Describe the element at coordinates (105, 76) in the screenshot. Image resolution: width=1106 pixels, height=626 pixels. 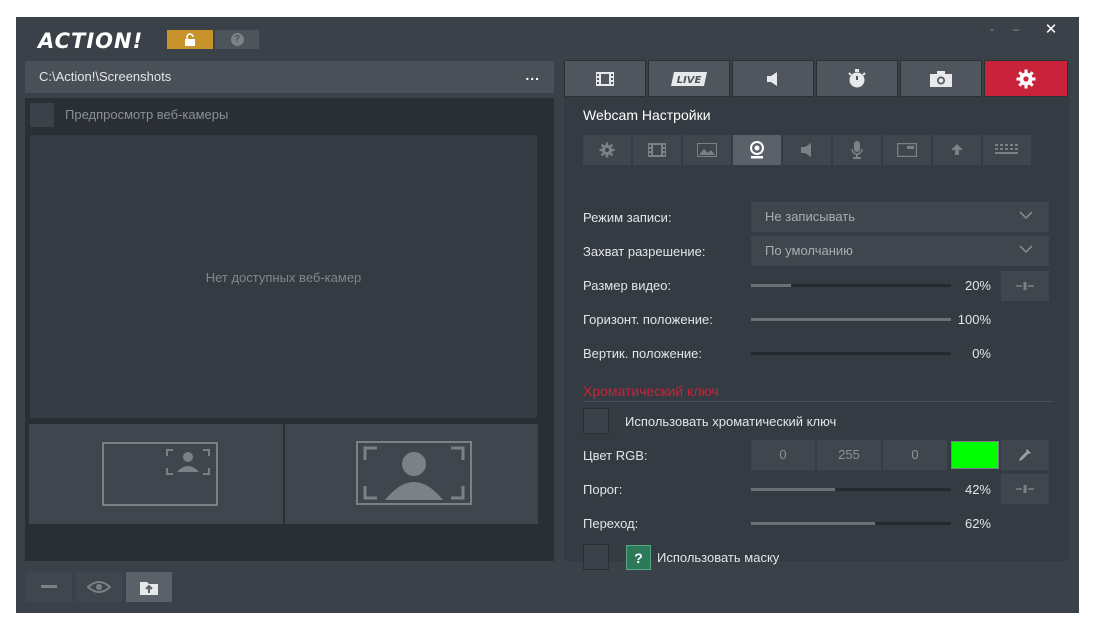
I see `screenshot-path: C:\Action!\Screenshots` at that location.